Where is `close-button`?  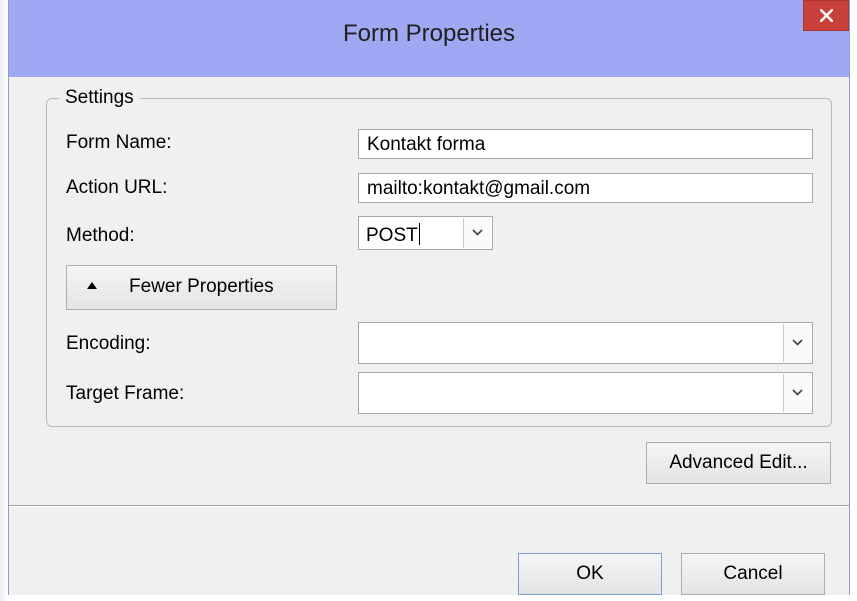 close-button is located at coordinates (826, 15).